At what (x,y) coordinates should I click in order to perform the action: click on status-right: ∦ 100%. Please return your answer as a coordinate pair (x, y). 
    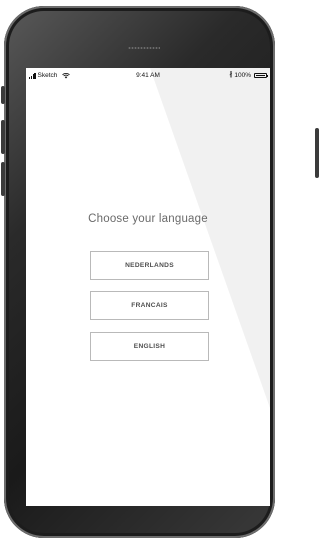
    Looking at the image, I should click on (249, 75).